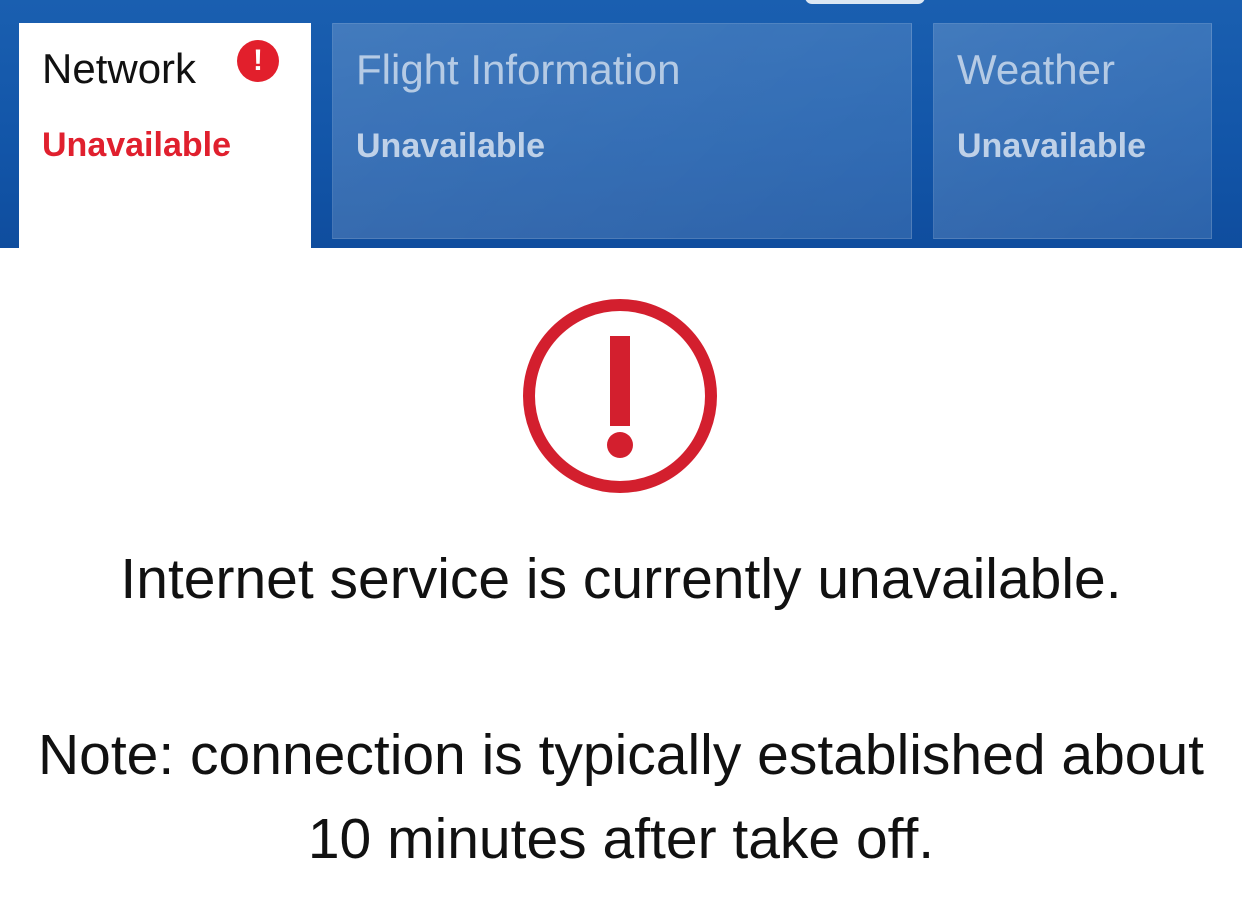 This screenshot has height=901, width=1242. What do you see at coordinates (1051, 146) in the screenshot?
I see `tab-weather-status: Unavailable` at bounding box center [1051, 146].